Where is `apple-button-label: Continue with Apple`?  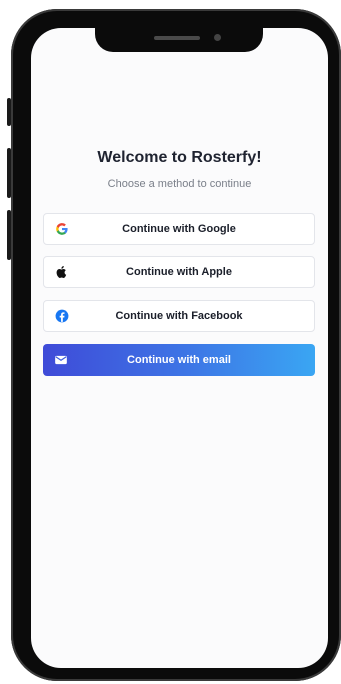
apple-button-label: Continue with Apple is located at coordinates (179, 272).